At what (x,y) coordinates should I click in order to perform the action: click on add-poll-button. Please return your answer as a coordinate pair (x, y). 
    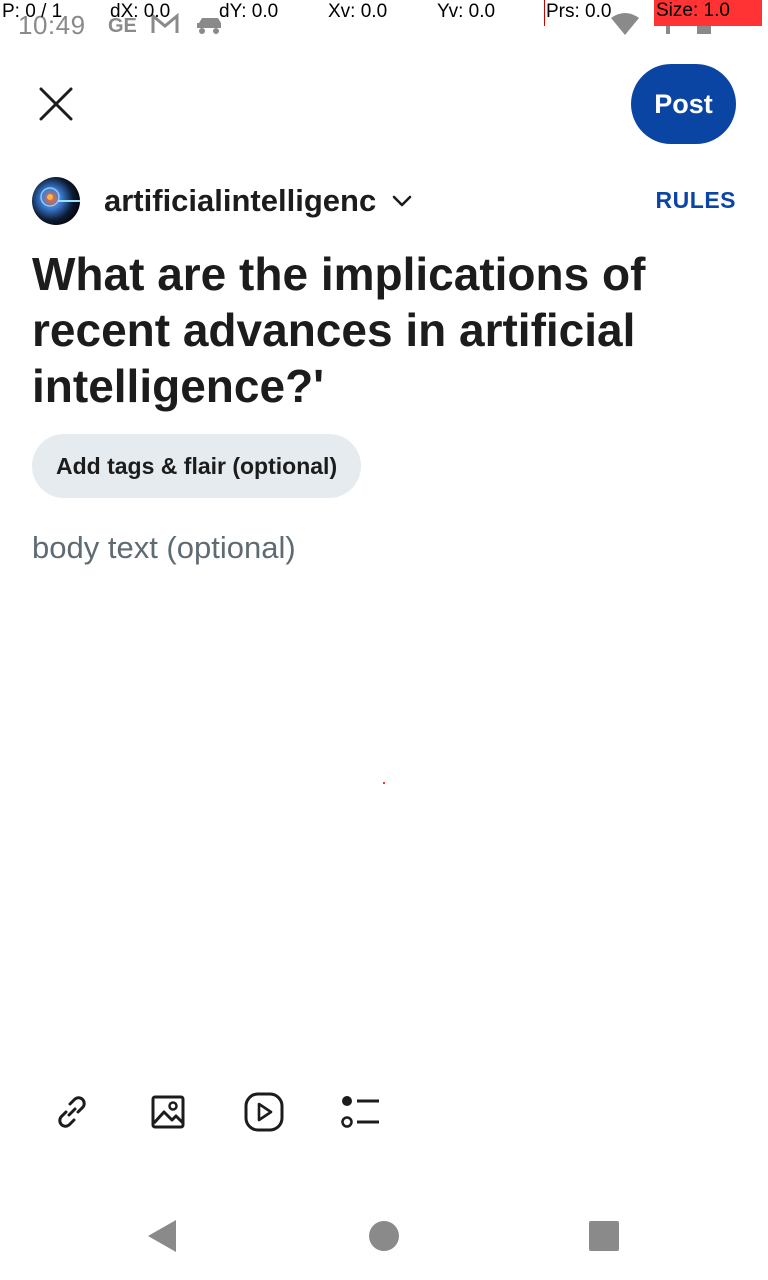
    Looking at the image, I should click on (360, 1112).